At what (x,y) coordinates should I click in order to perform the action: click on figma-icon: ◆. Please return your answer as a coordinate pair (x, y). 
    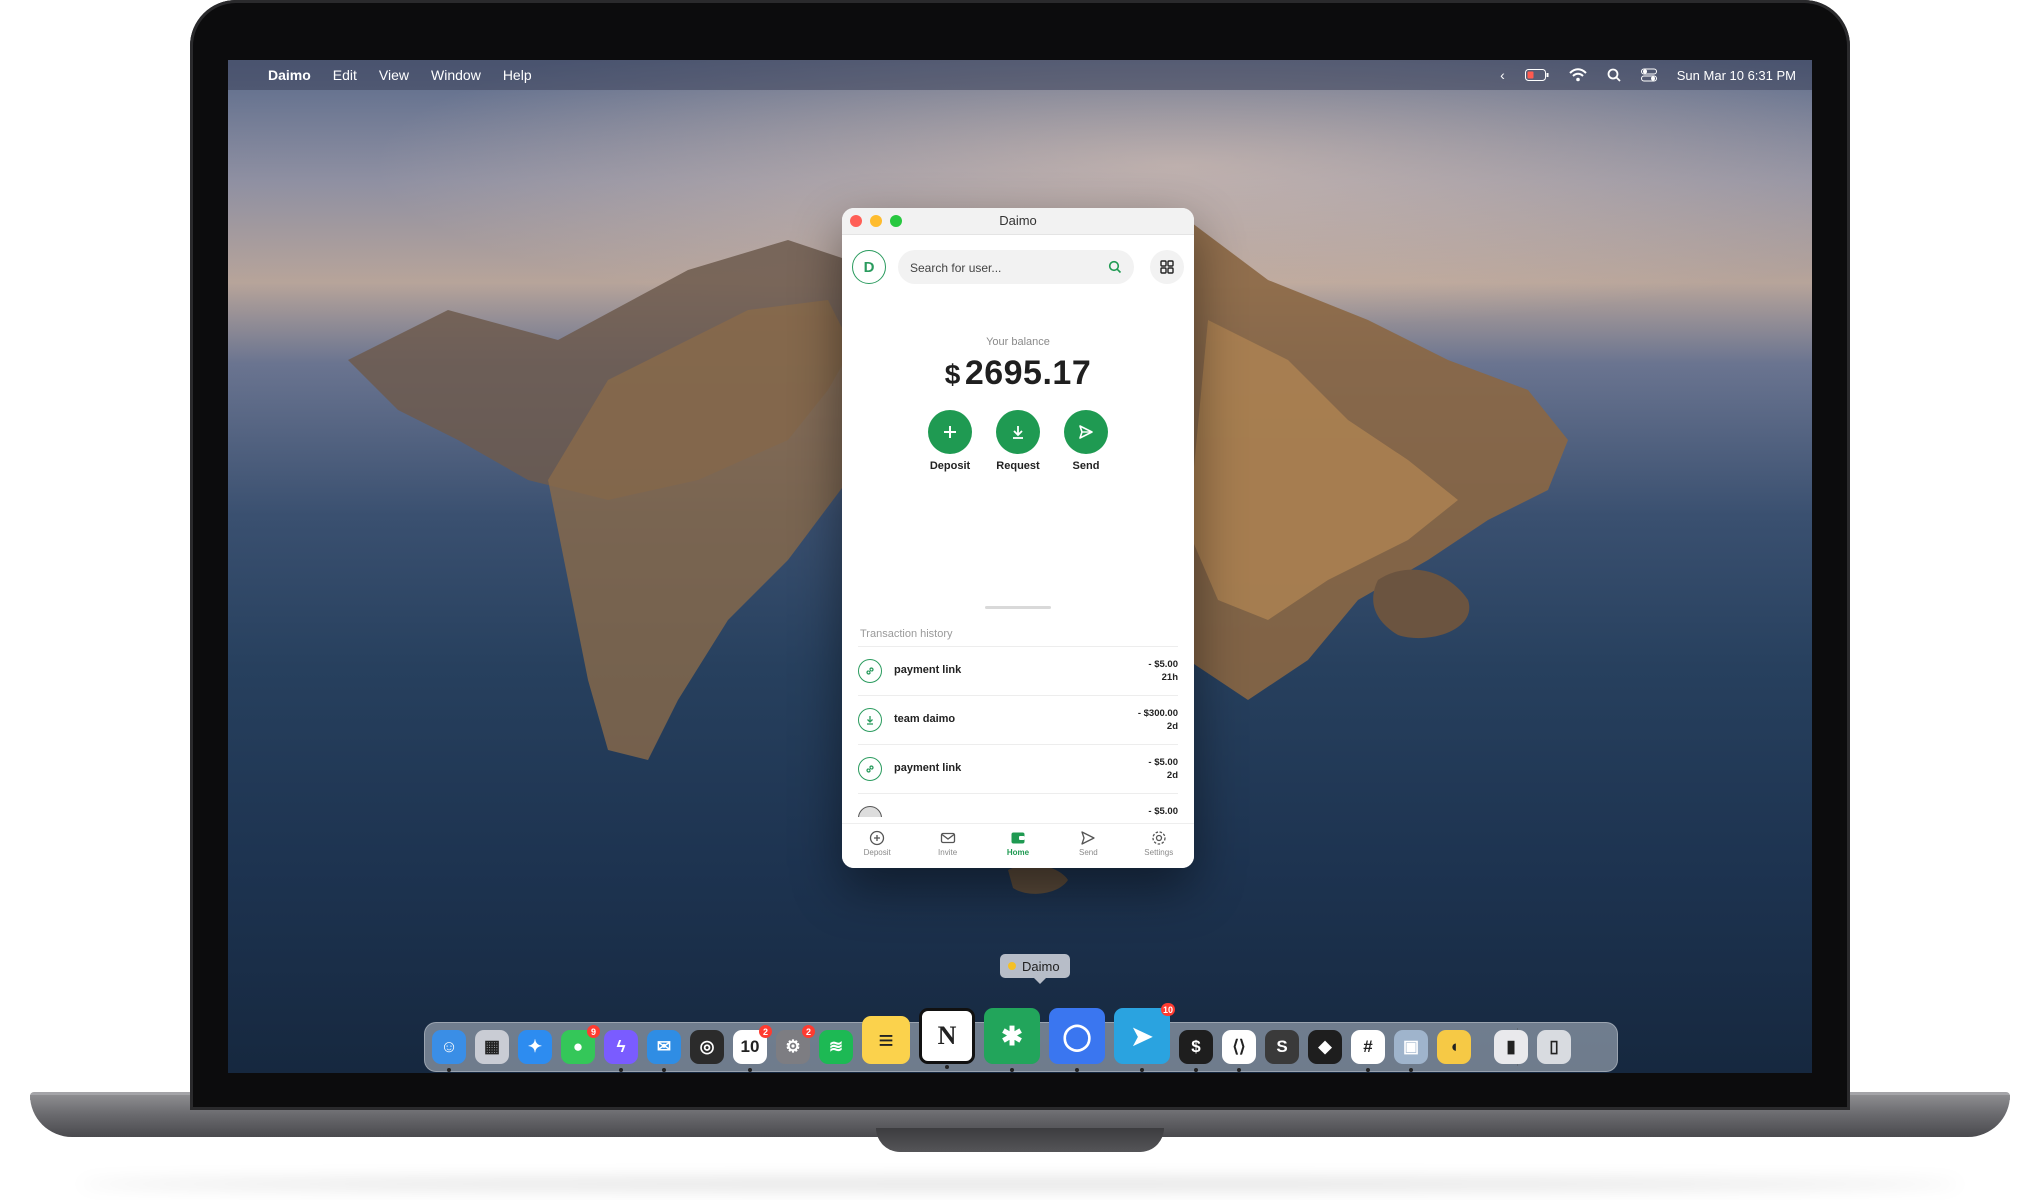
    Looking at the image, I should click on (1325, 1047).